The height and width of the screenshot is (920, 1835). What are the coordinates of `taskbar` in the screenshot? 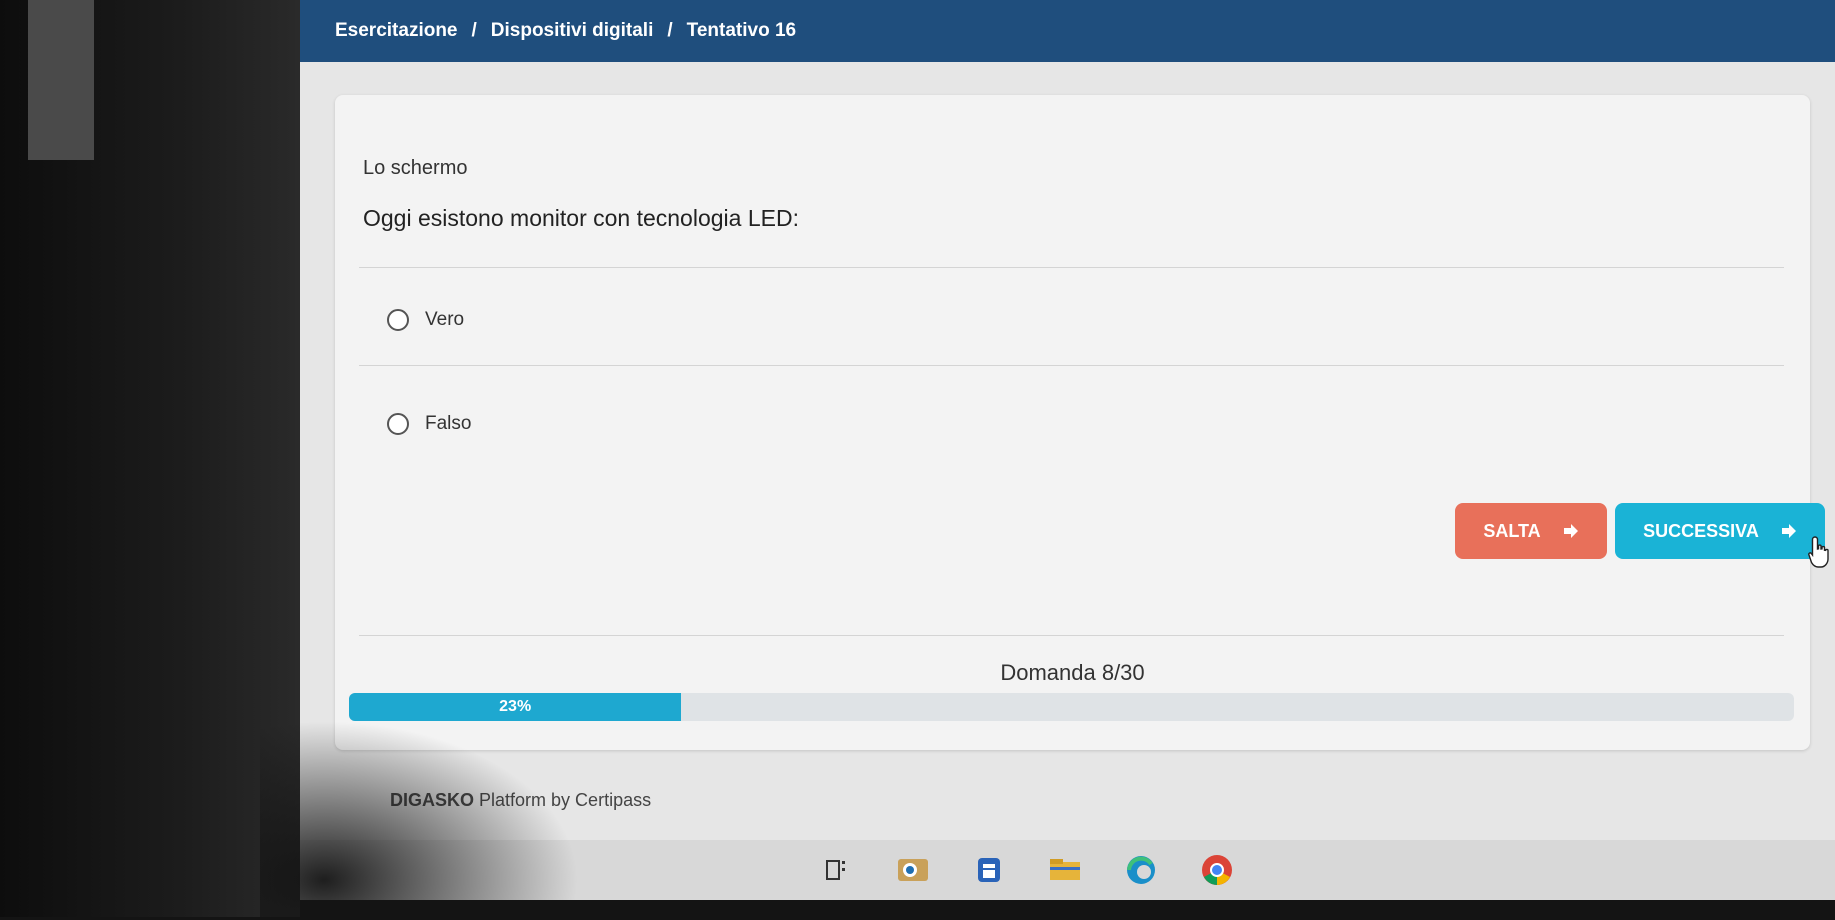 It's located at (1067, 870).